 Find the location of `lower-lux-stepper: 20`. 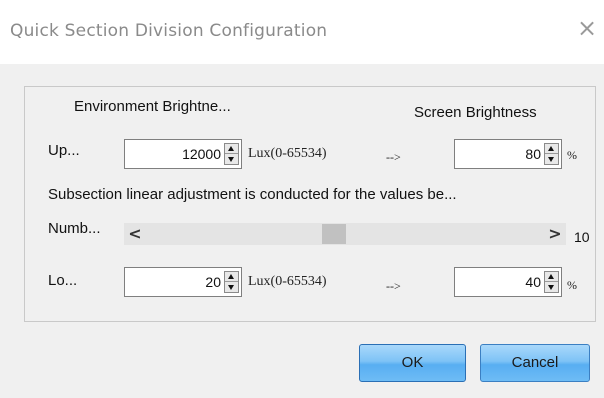

lower-lux-stepper: 20 is located at coordinates (183, 282).